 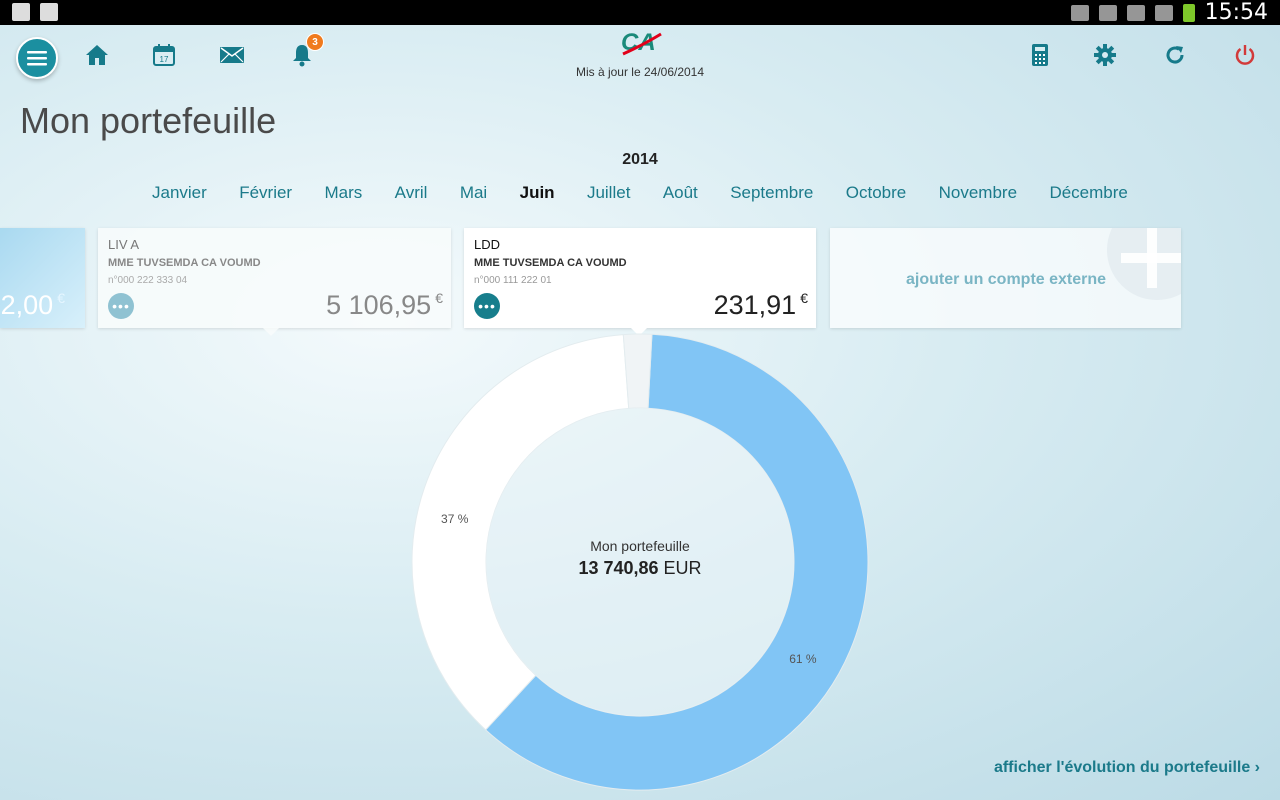 I want to click on logout-button, so click(x=1245, y=55).